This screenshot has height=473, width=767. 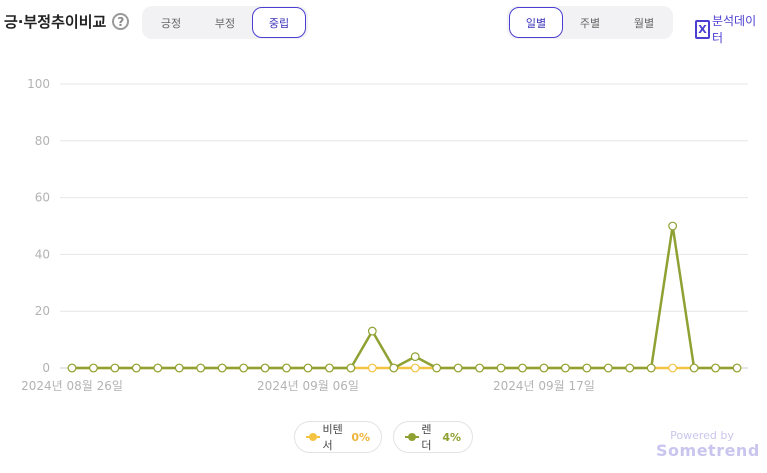 I want to click on x-tick-label: 2024년 09월 06일, so click(x=308, y=386).